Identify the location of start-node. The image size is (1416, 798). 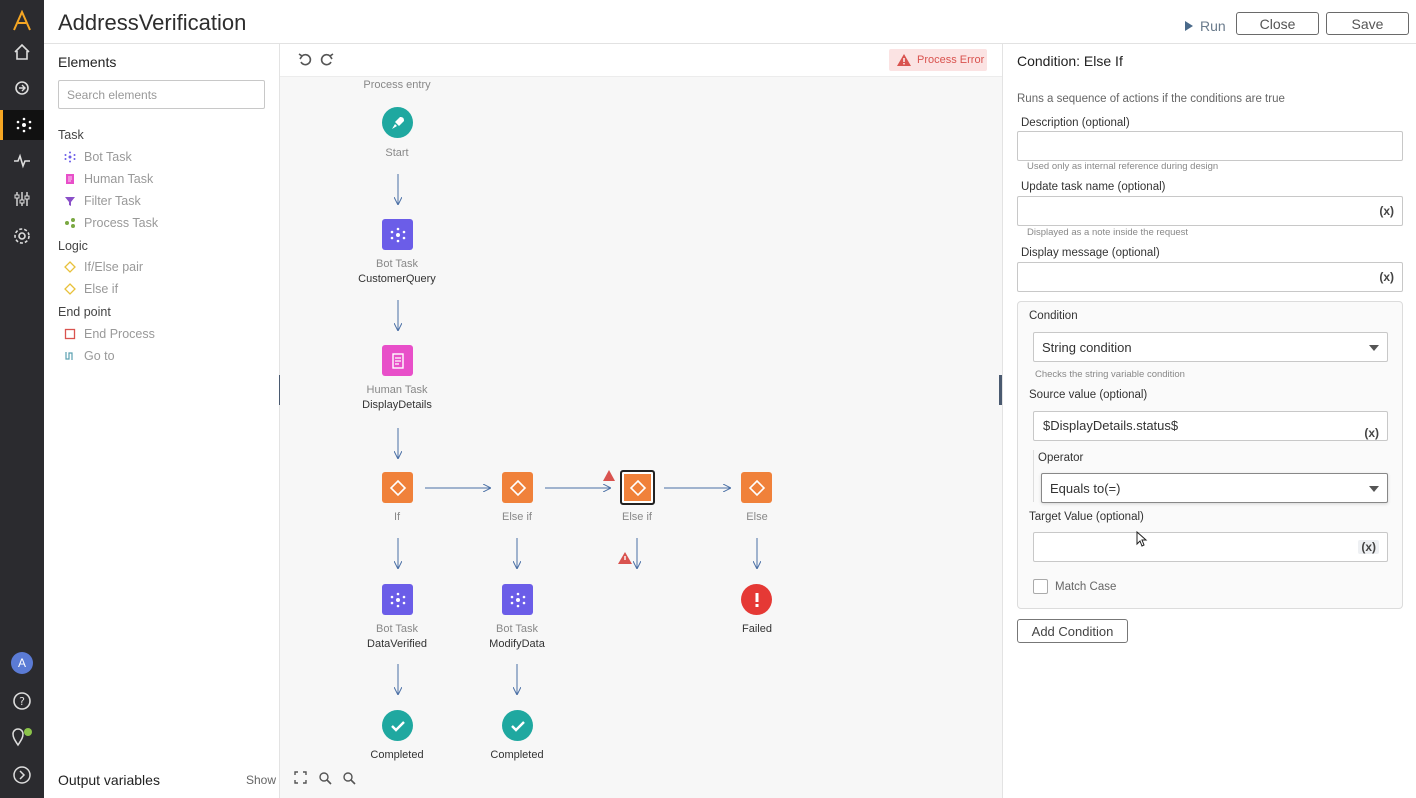
(397, 122).